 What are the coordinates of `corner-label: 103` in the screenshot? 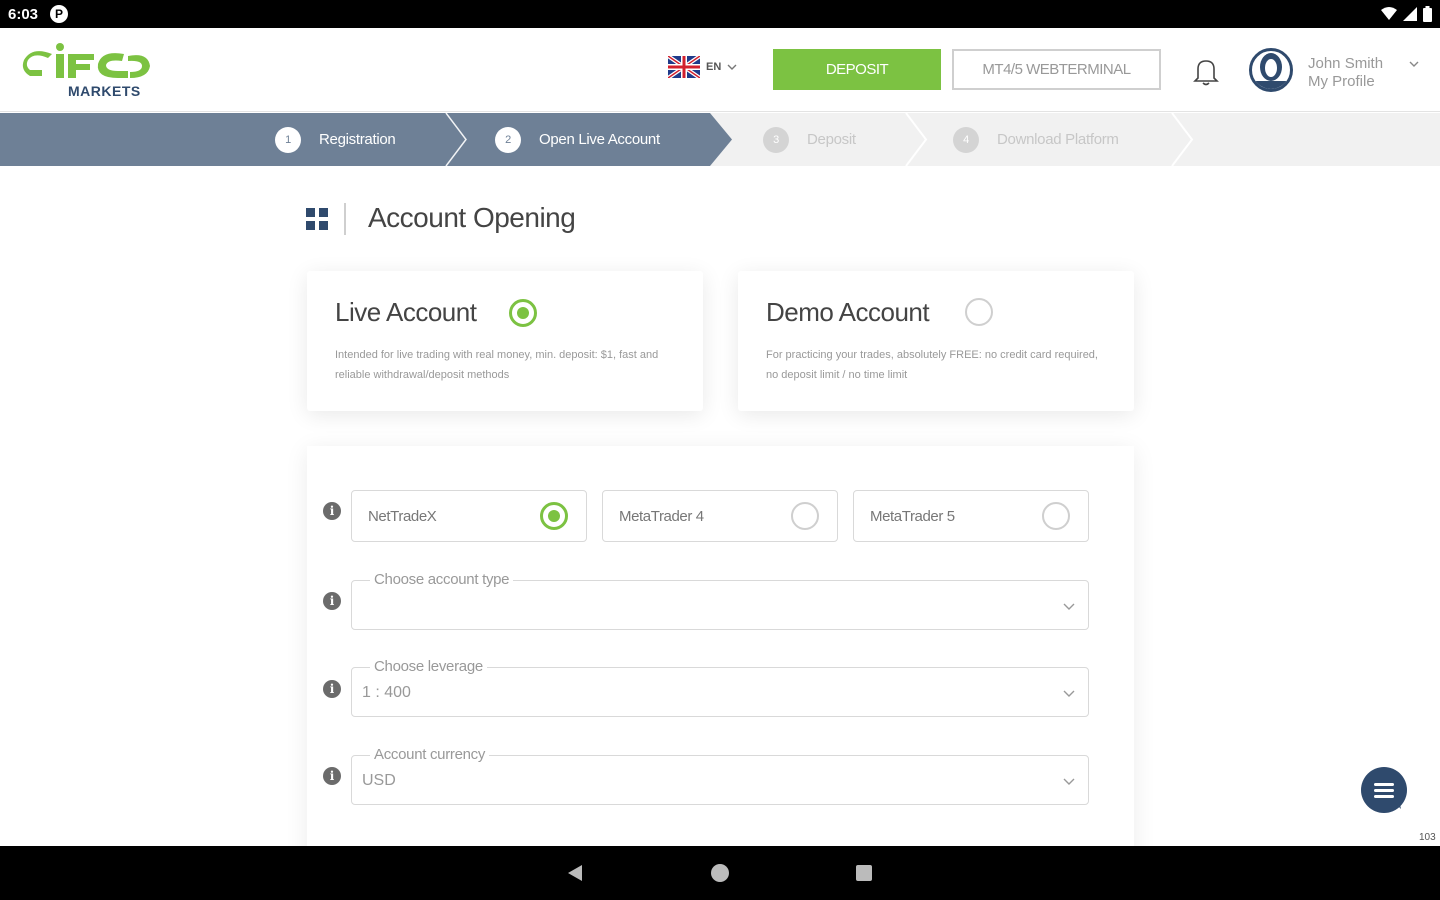 It's located at (1427, 837).